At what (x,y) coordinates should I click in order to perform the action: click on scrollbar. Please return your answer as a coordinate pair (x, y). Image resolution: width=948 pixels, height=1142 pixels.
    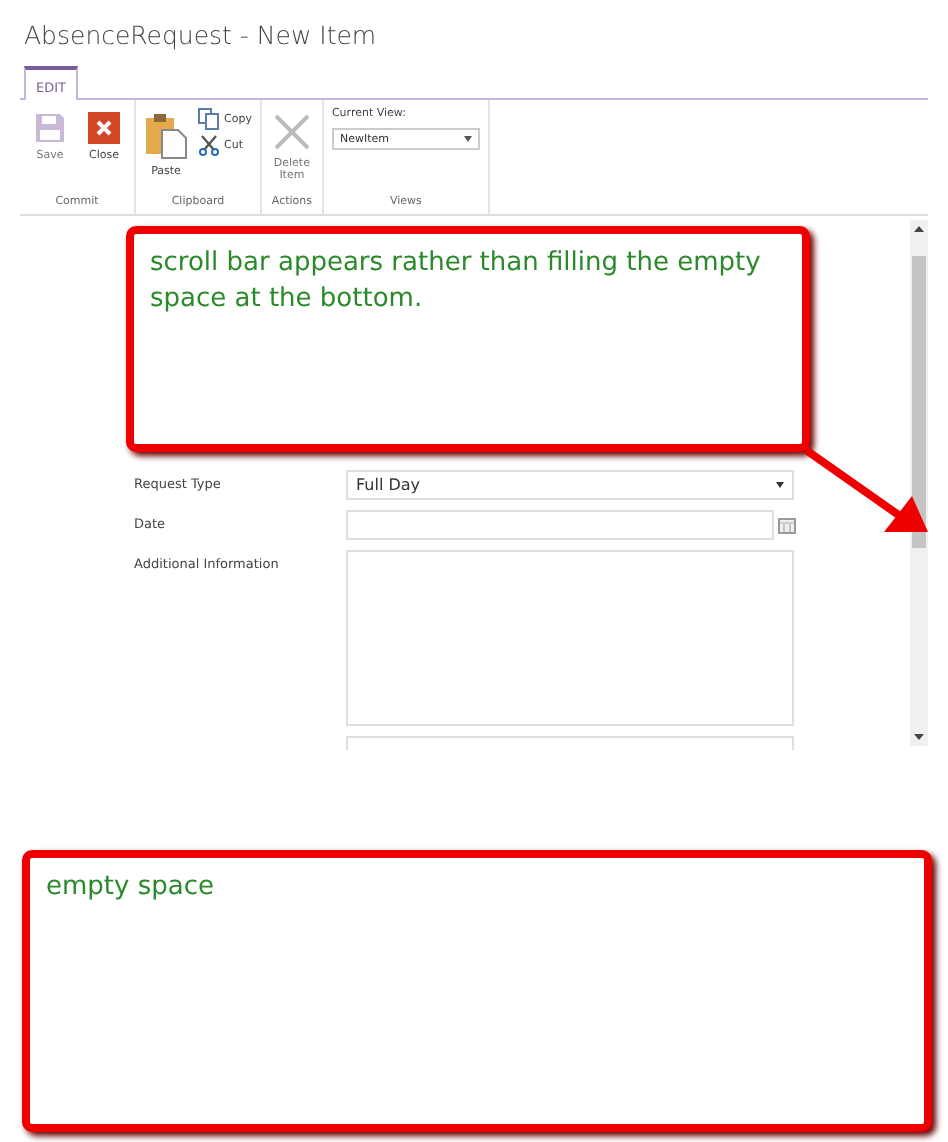
    Looking at the image, I should click on (919, 483).